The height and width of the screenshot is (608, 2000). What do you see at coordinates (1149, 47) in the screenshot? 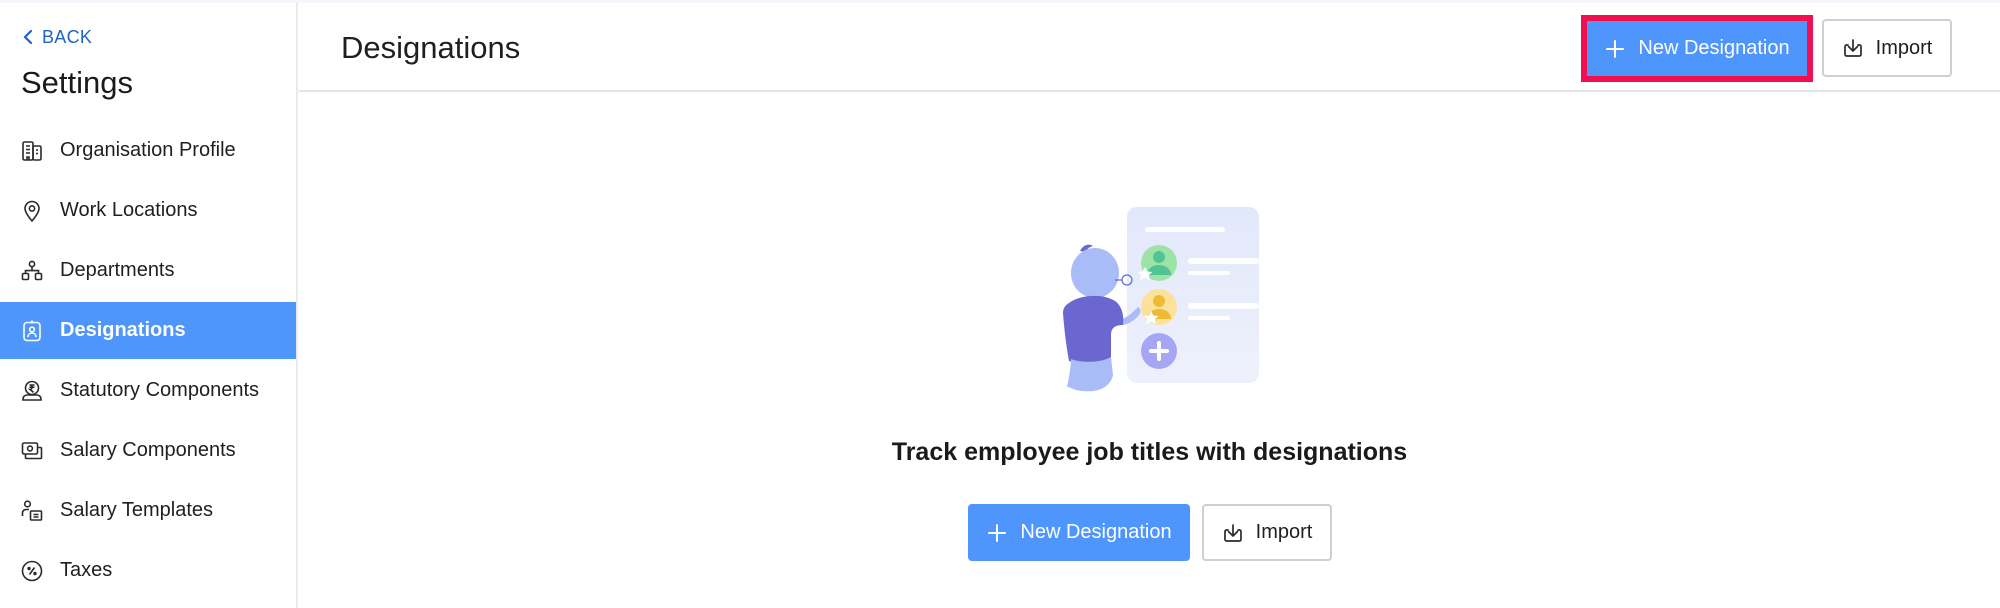
I see `page-header: Designations New Designation Import` at bounding box center [1149, 47].